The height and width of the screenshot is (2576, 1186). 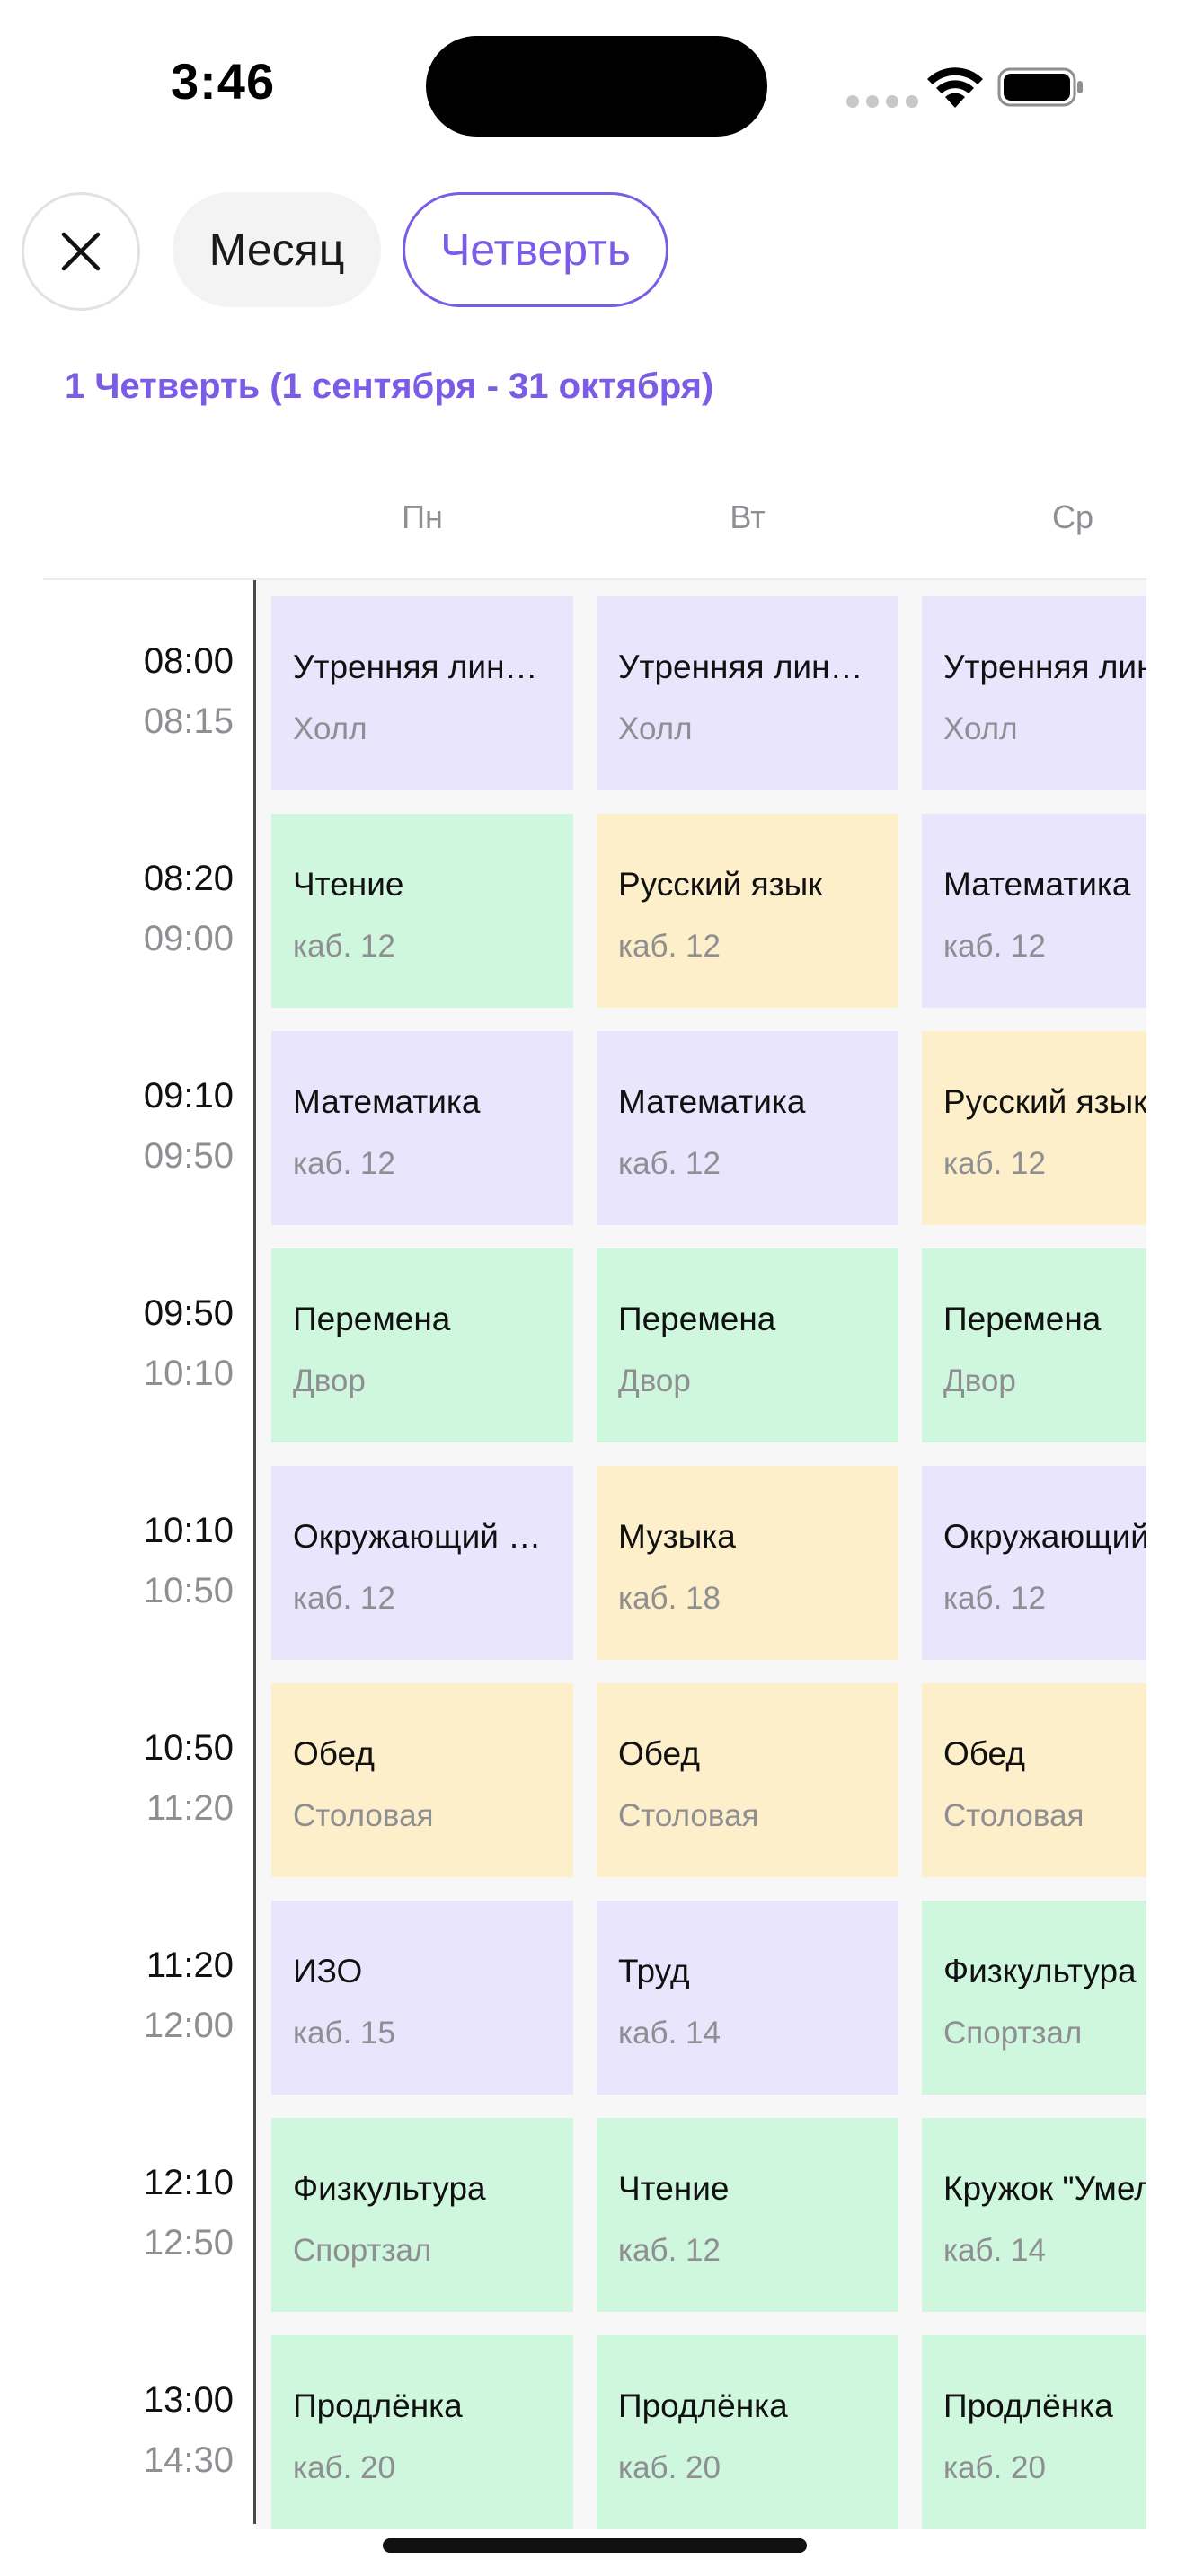 I want to click on lesson-title: Утренняя линейка, so click(x=422, y=666).